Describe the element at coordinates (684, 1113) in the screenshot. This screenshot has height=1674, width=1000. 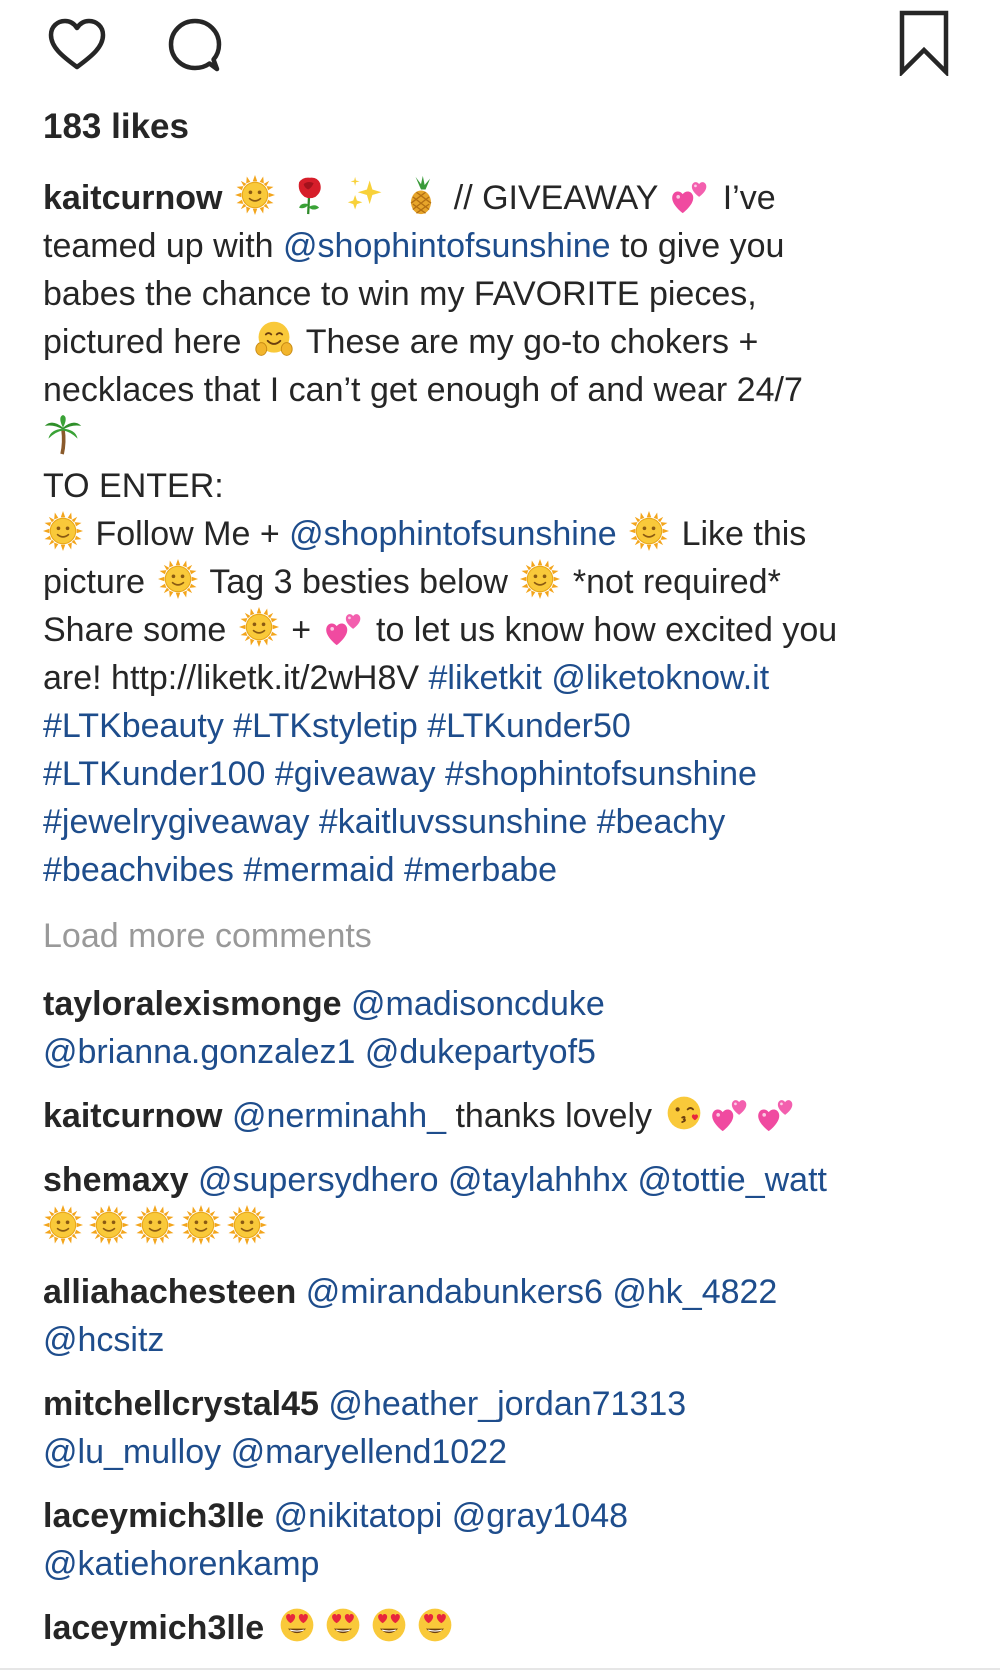
I see `face-blowing-kiss-emoji-icon` at that location.